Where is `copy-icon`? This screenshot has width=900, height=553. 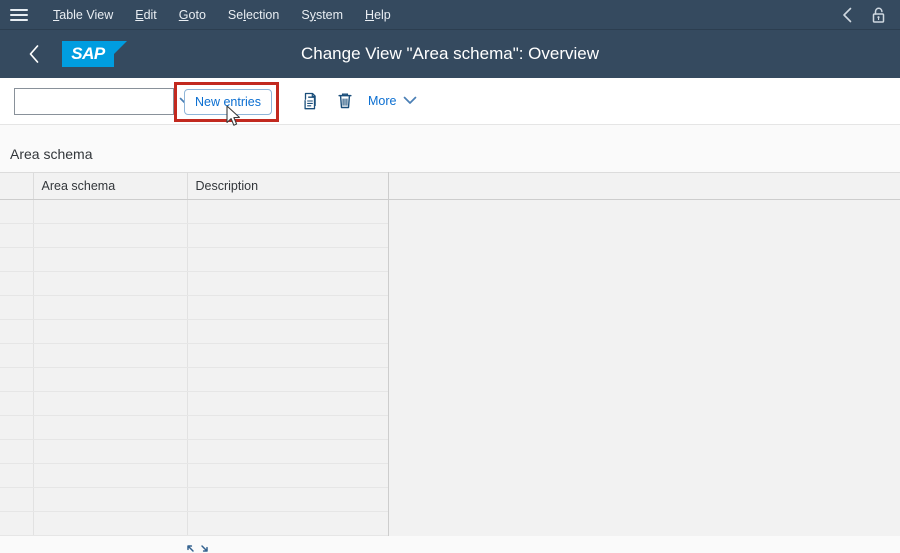
copy-icon is located at coordinates (311, 101).